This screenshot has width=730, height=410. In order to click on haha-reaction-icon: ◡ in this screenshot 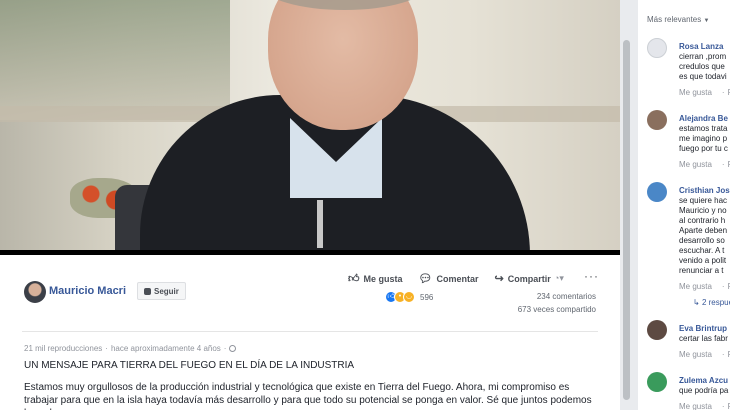, I will do `click(409, 297)`.